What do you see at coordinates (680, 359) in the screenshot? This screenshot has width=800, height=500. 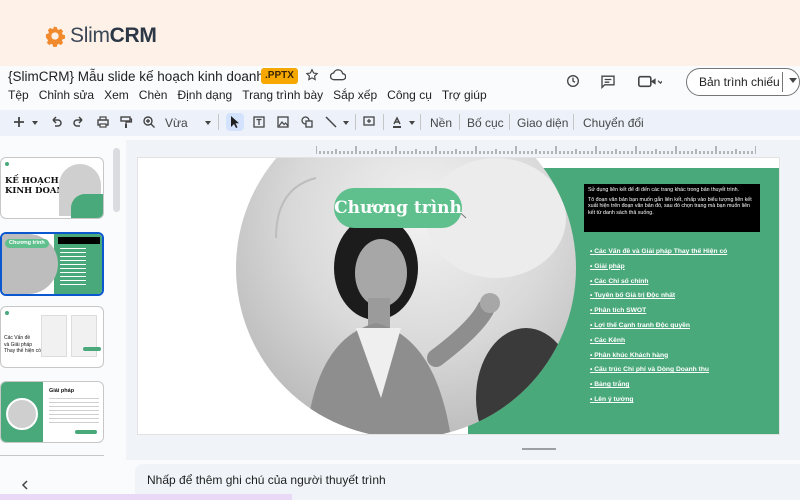 I see `agenda-link: Phân khúc Khách hàng` at bounding box center [680, 359].